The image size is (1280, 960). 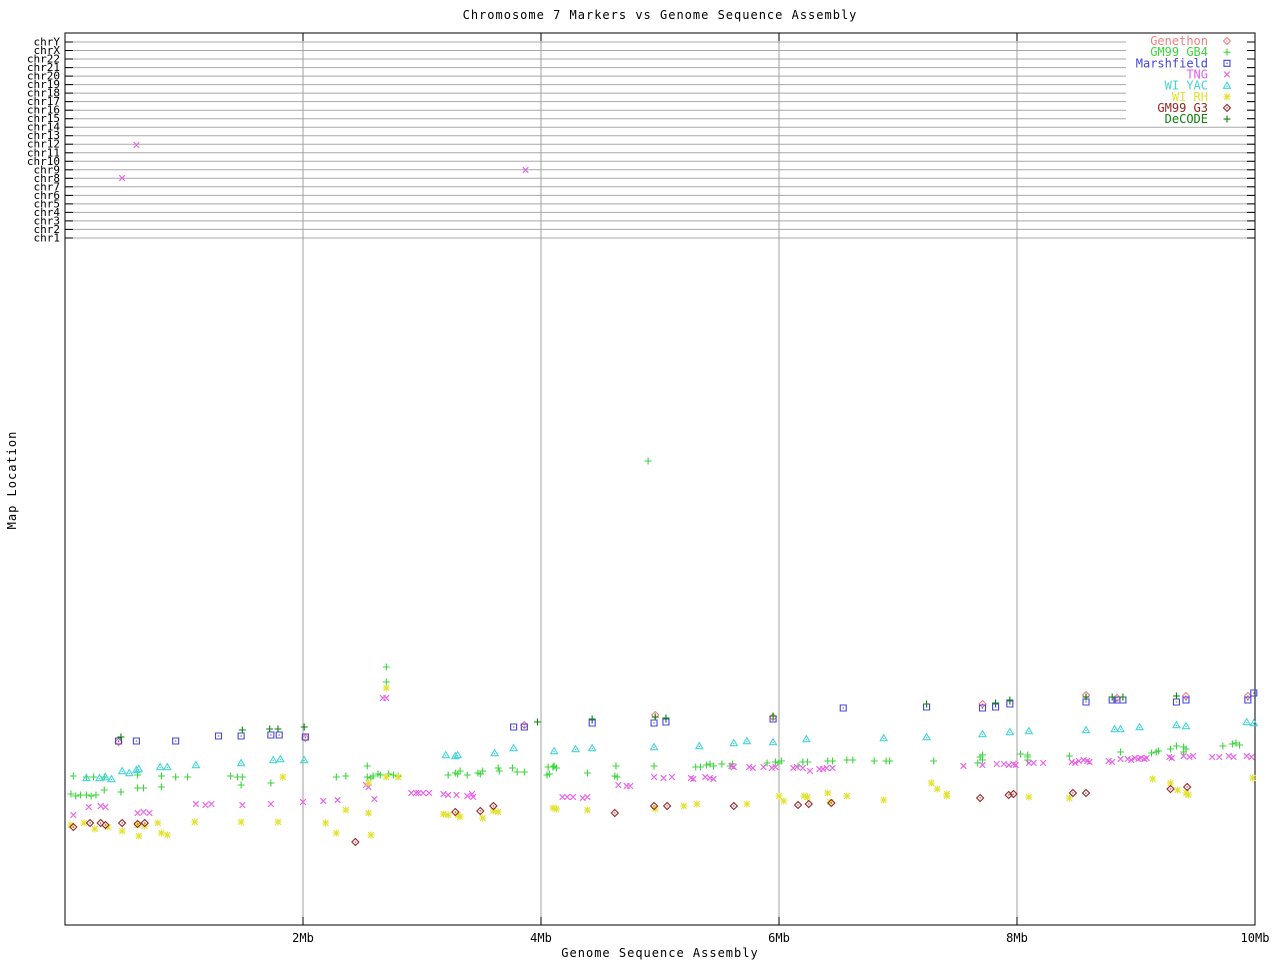 I want to click on series-points-wi-yac, so click(x=670, y=750).